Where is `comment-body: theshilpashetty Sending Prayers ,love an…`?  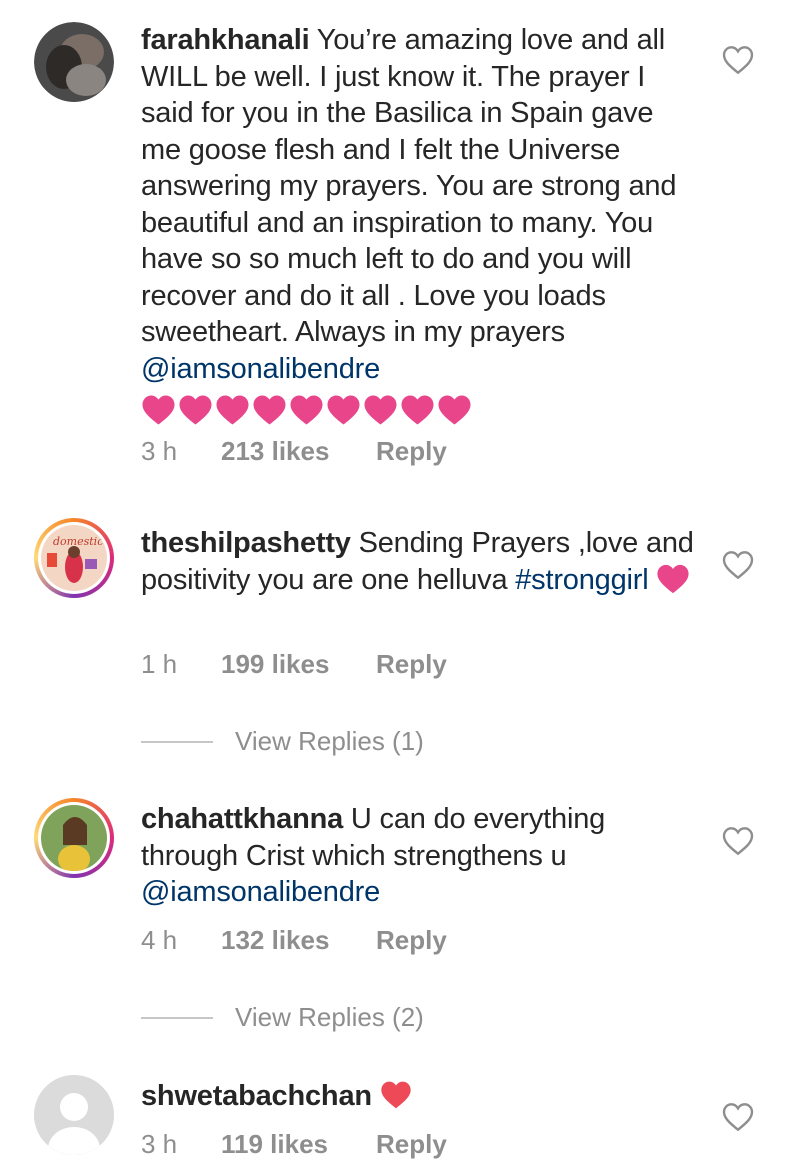 comment-body: theshilpashetty Sending Prayers ,love an… is located at coordinates (421, 561).